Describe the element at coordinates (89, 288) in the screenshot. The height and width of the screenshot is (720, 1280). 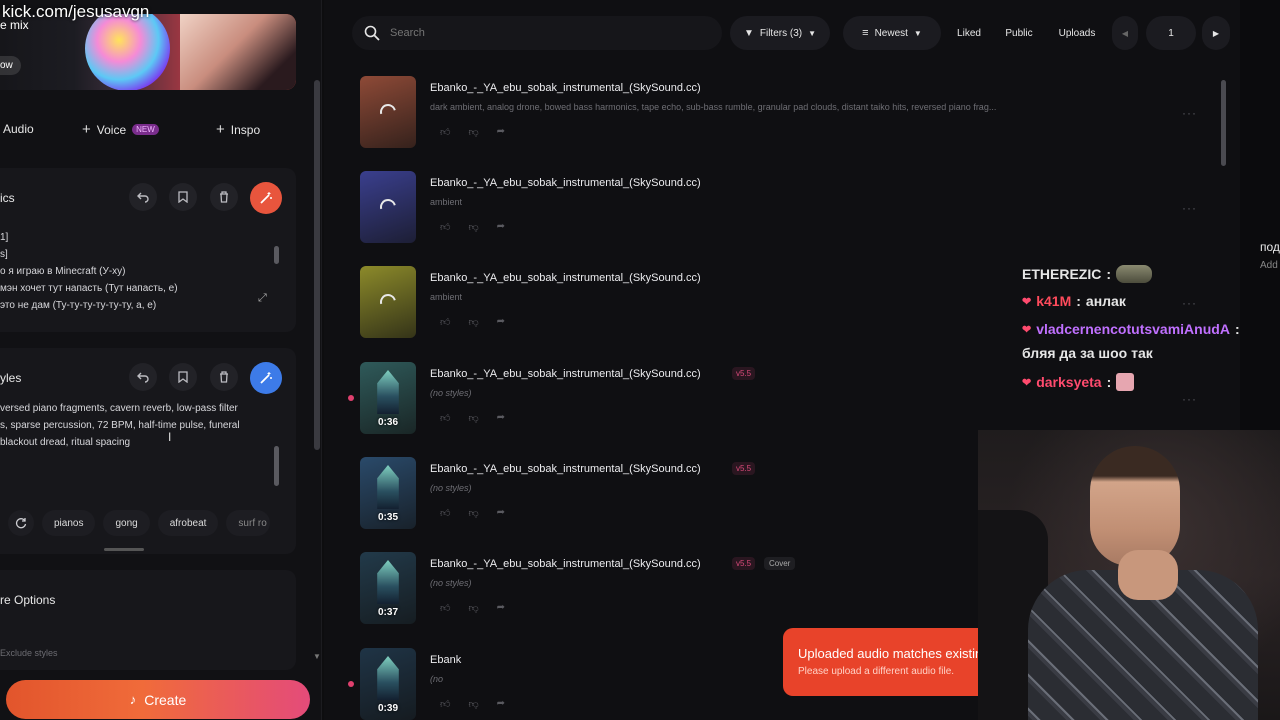
I see `lyrics-line: мэн хочет тут напасть (Тут напасть, е)` at that location.